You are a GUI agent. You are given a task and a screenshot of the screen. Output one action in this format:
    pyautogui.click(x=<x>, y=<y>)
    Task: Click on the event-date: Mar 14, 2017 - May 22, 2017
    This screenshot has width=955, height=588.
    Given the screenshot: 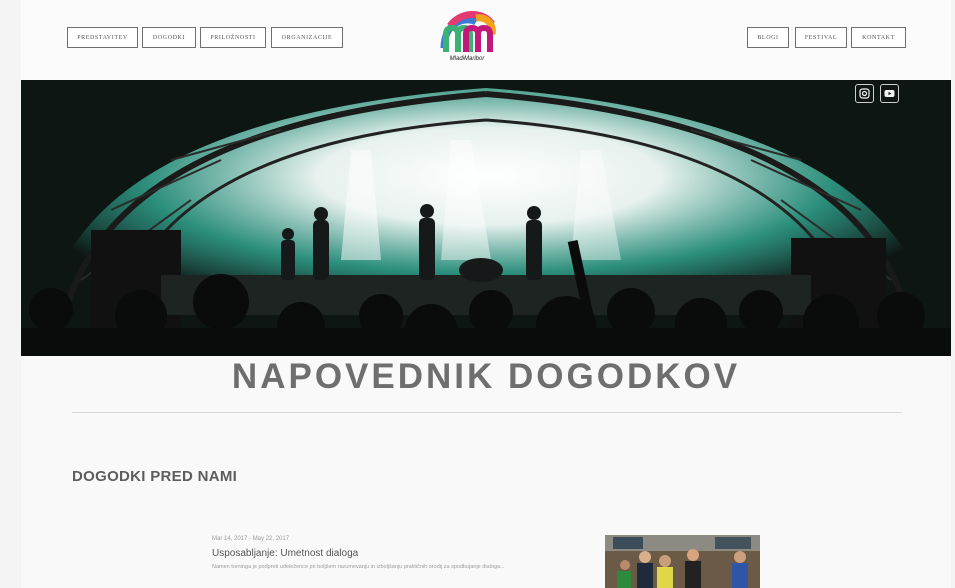 What is the action you would take?
    pyautogui.click(x=251, y=539)
    